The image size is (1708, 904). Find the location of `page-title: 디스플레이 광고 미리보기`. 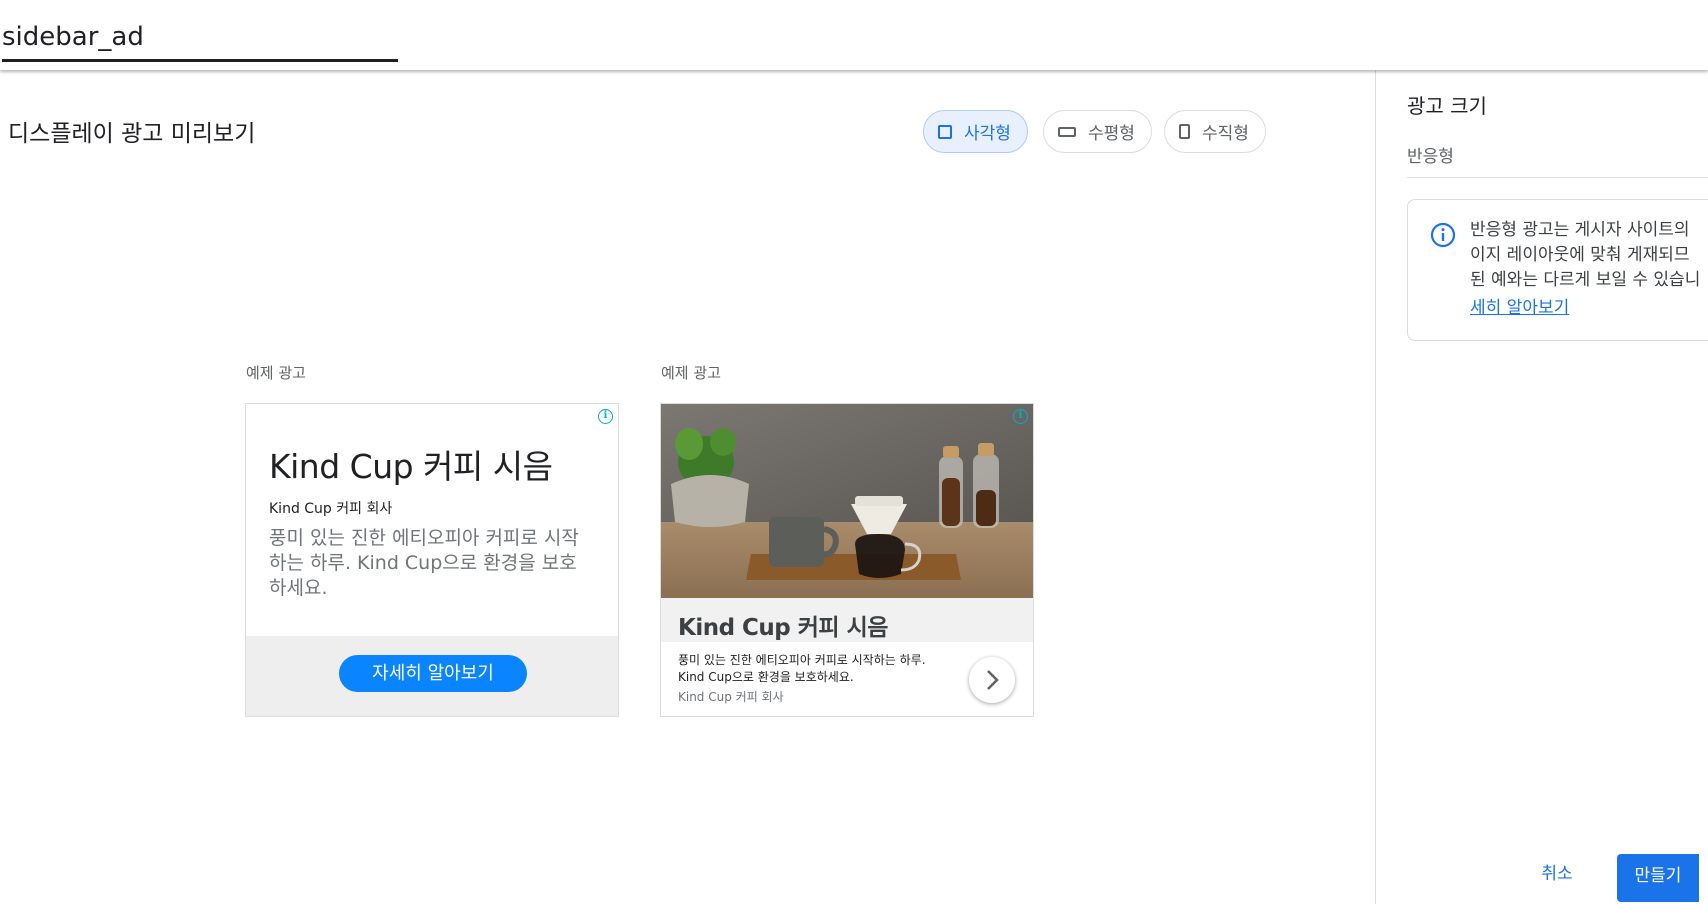

page-title: 디스플레이 광고 미리보기 is located at coordinates (132, 134).